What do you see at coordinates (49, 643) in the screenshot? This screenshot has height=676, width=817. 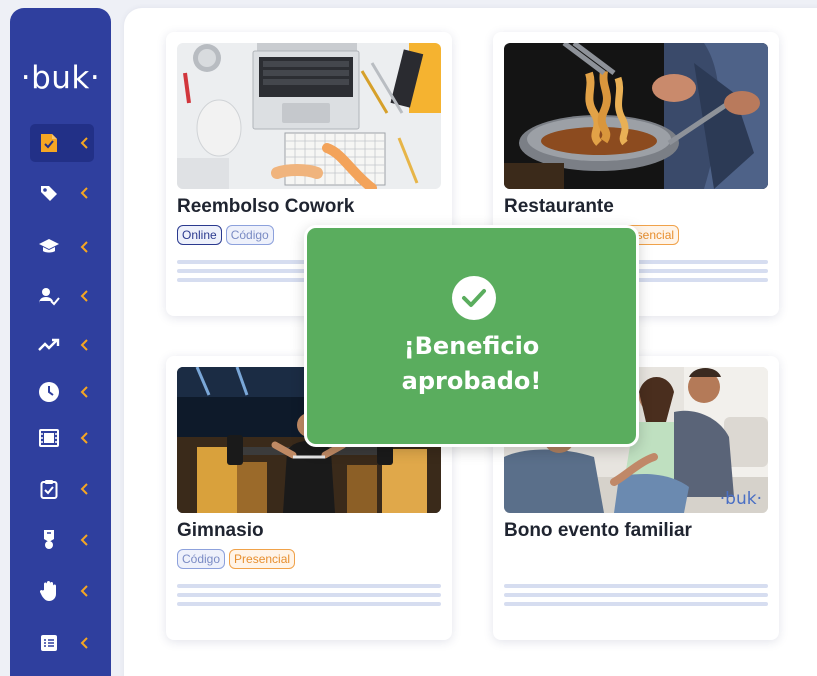 I see `list-icon` at bounding box center [49, 643].